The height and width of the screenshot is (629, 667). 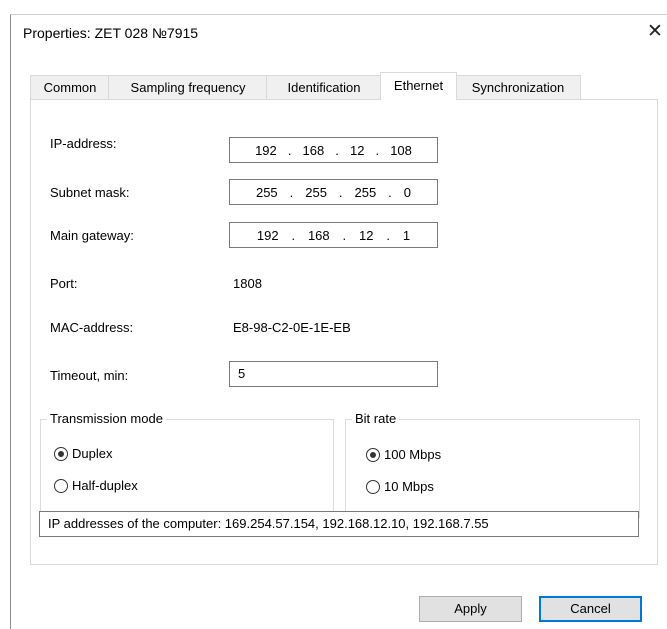 I want to click on bit-rate-group: Bit rate 100 Mbps 10 Mbps, so click(x=492, y=464).